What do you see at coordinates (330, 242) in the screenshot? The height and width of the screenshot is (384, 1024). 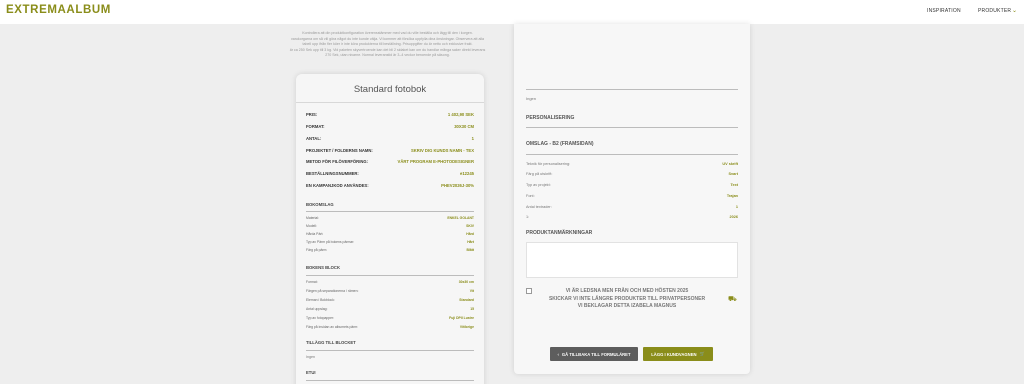 I see `detail-key: Typ av Pärm på bokens pärmar:` at bounding box center [330, 242].